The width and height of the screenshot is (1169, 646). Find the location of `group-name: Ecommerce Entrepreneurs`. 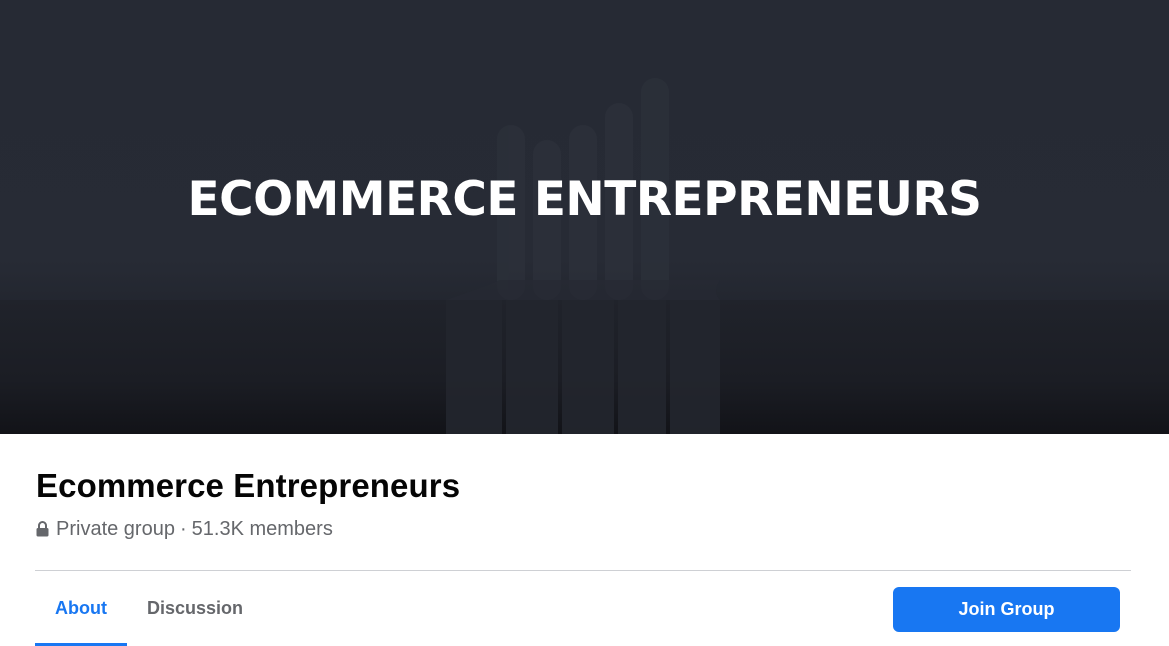

group-name: Ecommerce Entrepreneurs is located at coordinates (248, 486).